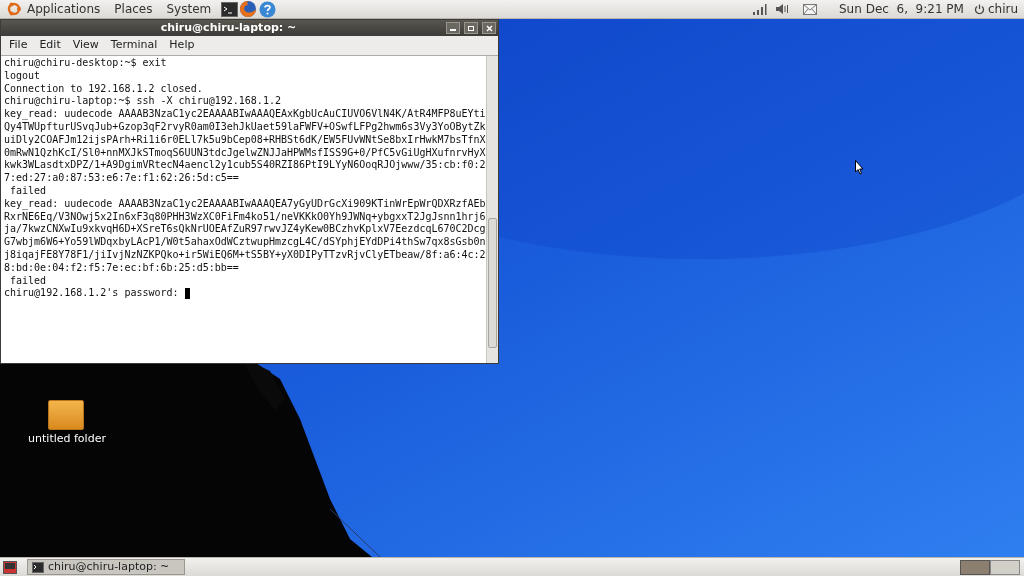 Image resolution: width=1024 pixels, height=576 pixels. Describe the element at coordinates (64, 9) in the screenshot. I see `panel-menu: Applications` at that location.